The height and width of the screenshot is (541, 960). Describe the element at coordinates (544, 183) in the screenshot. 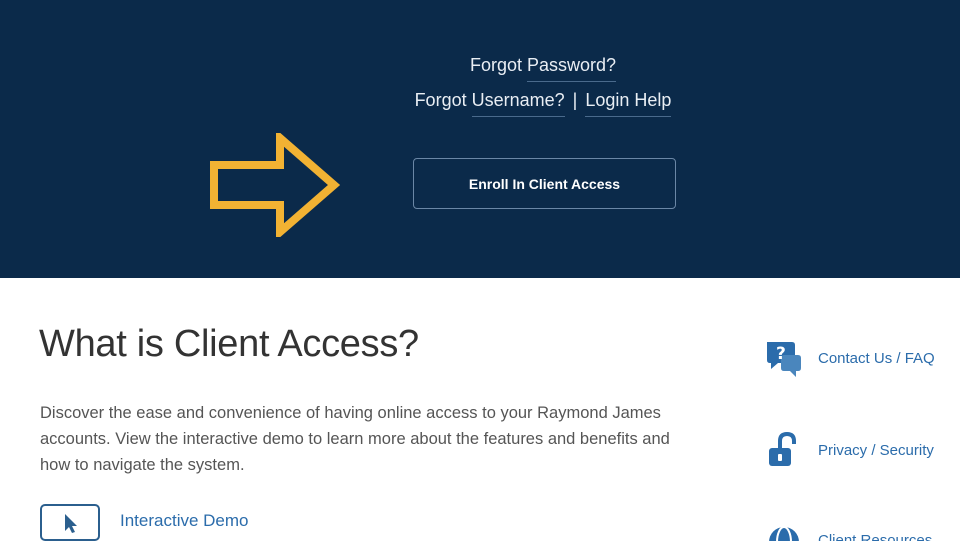

I see `enroll-button: Enroll In Client Access` at that location.